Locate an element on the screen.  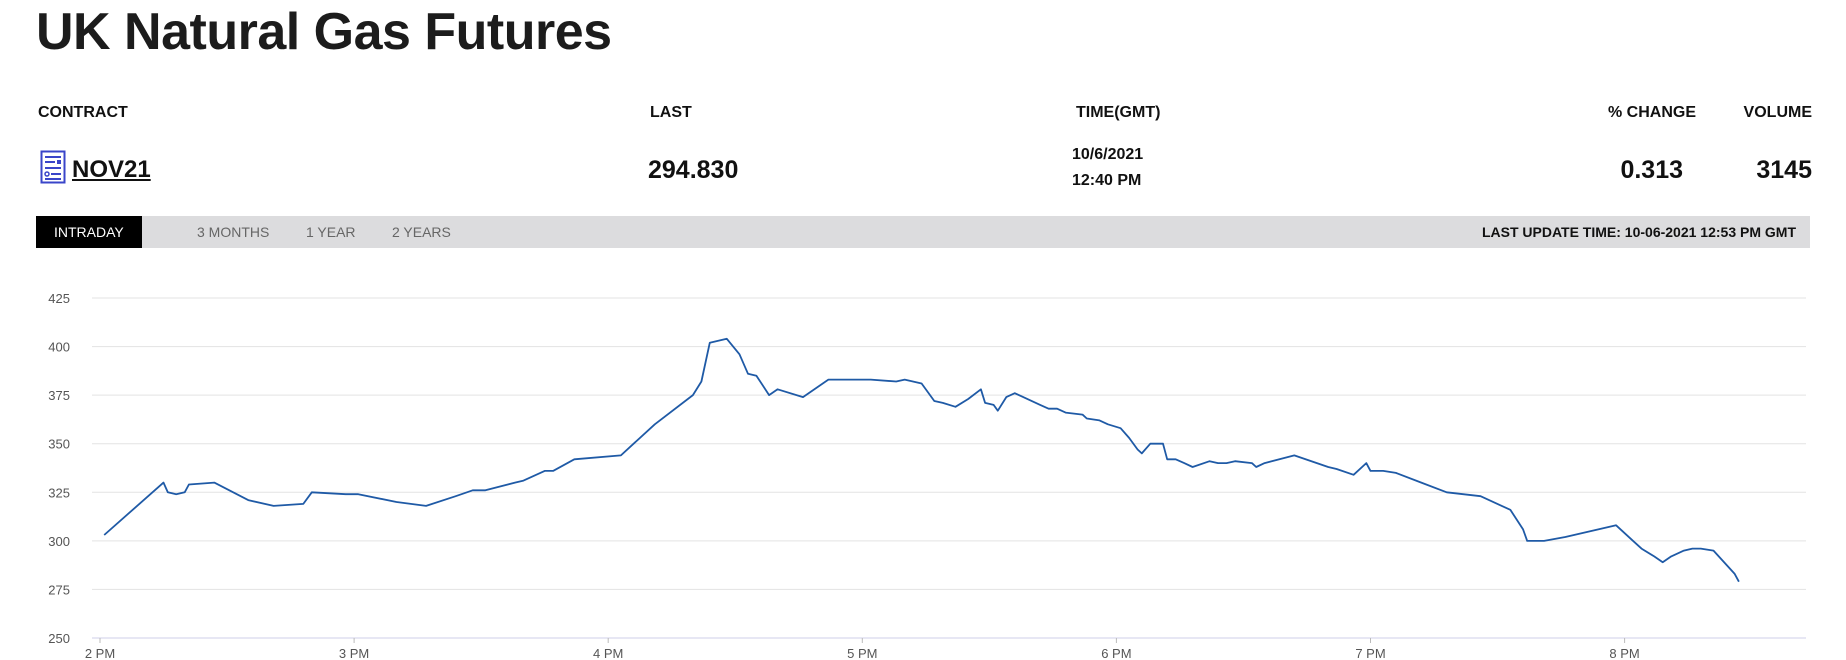
trade-time: 12:40 PM is located at coordinates (1107, 180).